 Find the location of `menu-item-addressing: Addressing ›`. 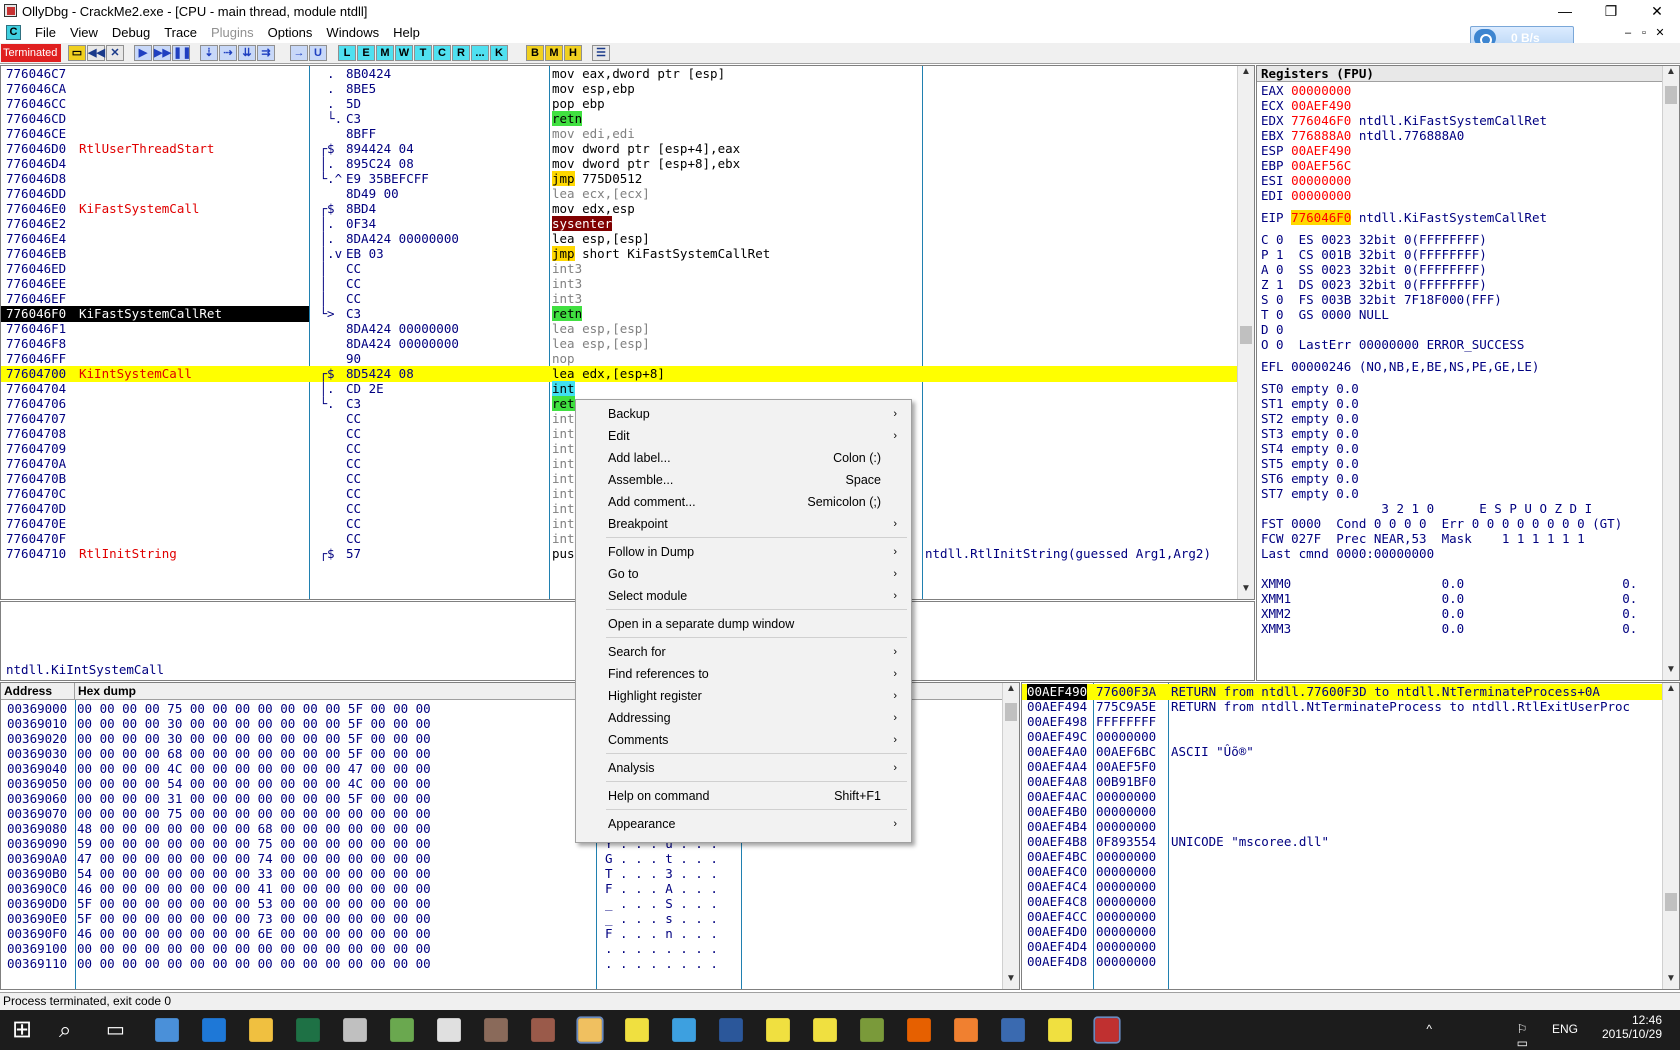

menu-item-addressing: Addressing › is located at coordinates (743, 718).